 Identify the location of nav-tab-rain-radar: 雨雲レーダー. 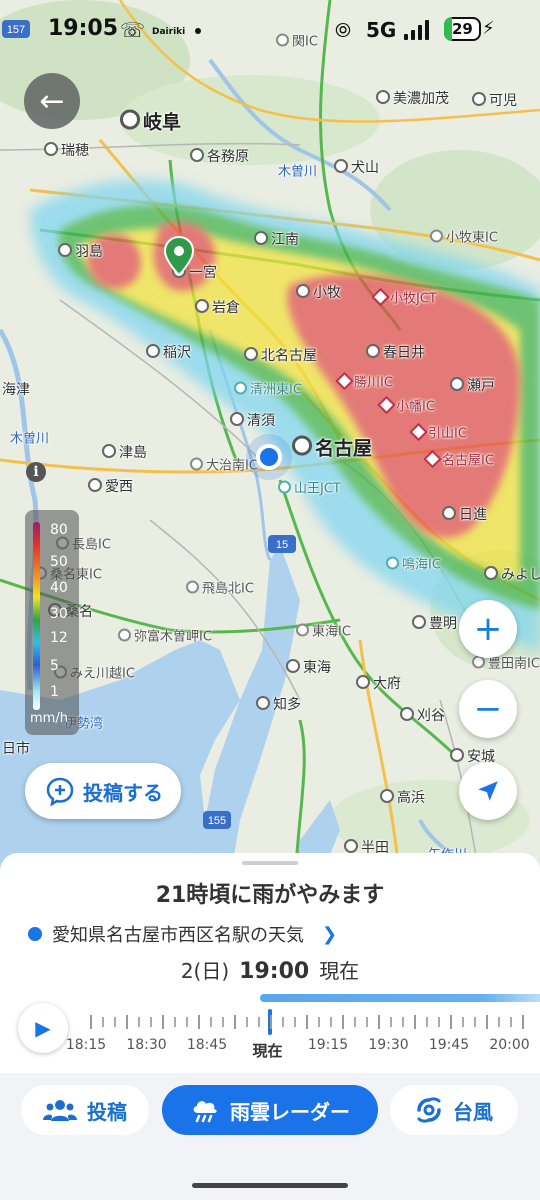
(270, 1110).